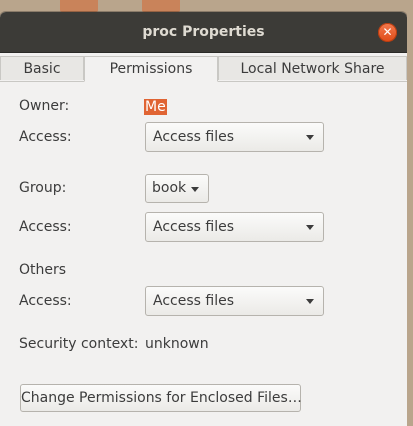 This screenshot has width=413, height=426. What do you see at coordinates (79, 344) in the screenshot?
I see `security-context-label: Security context:` at bounding box center [79, 344].